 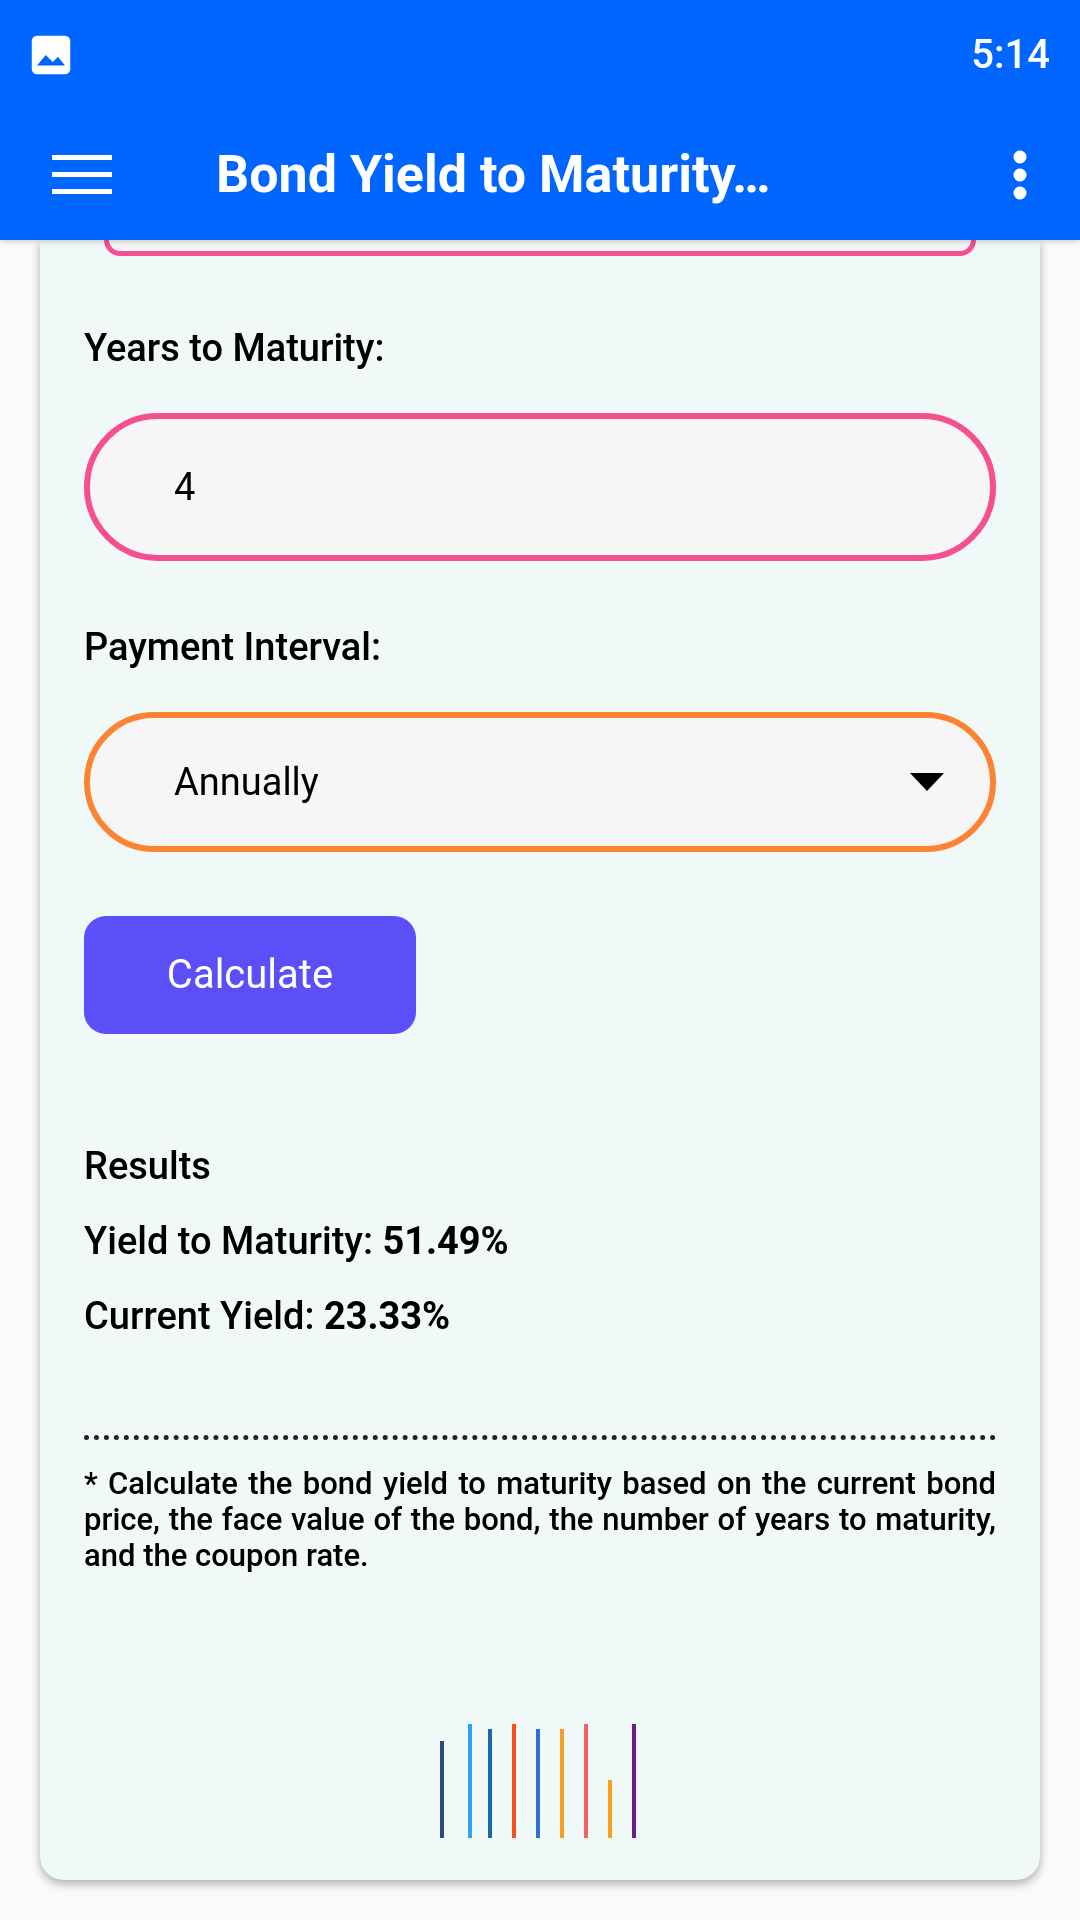 What do you see at coordinates (1010, 55) in the screenshot?
I see `status-time: 5:14` at bounding box center [1010, 55].